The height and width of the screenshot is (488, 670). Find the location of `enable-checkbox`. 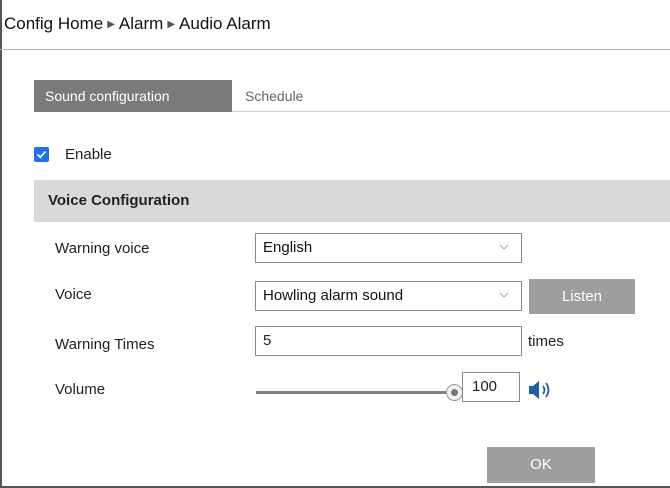

enable-checkbox is located at coordinates (41, 154).